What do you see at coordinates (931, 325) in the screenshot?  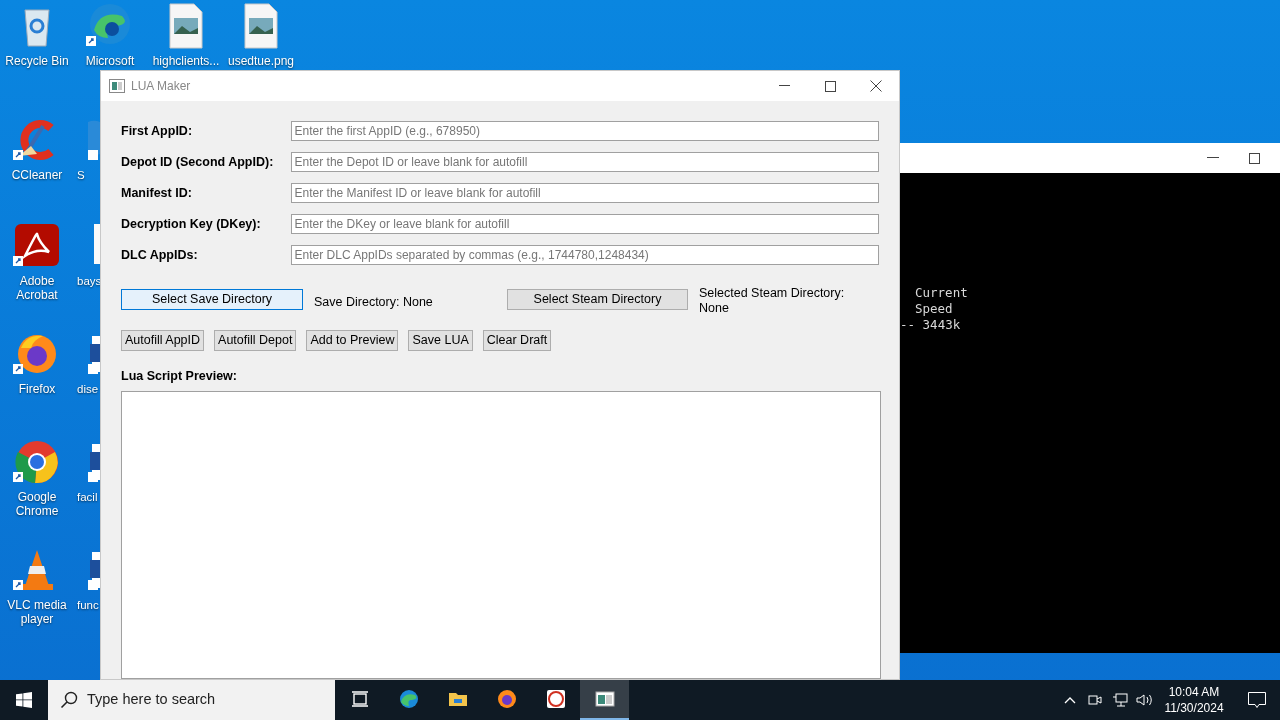 I see `console-text: -- 3443k` at bounding box center [931, 325].